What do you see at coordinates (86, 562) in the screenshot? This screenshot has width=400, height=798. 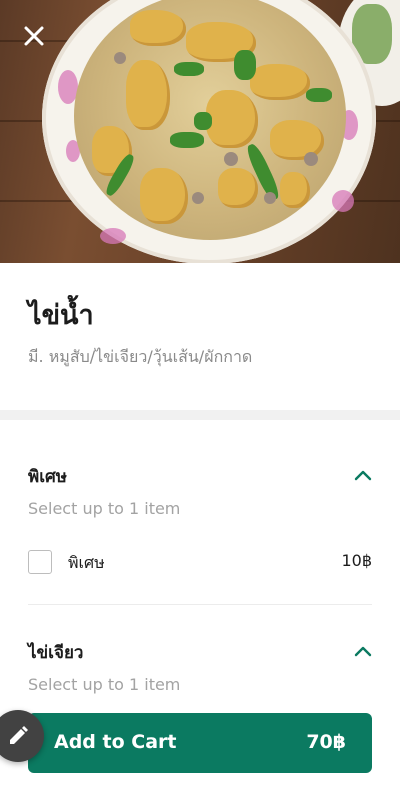 I see `option-label: พิเศษ` at bounding box center [86, 562].